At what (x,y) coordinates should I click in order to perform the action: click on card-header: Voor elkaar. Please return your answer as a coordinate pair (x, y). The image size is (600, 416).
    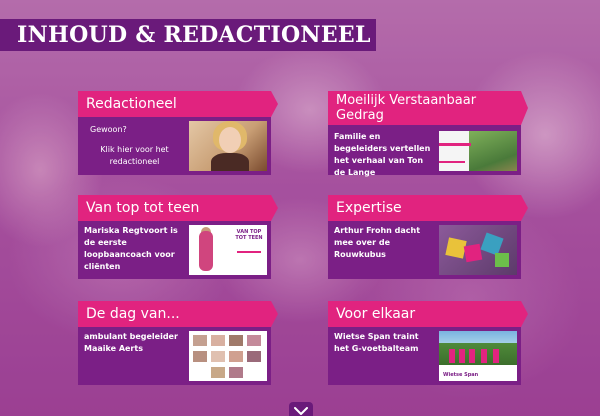
    Looking at the image, I should click on (428, 314).